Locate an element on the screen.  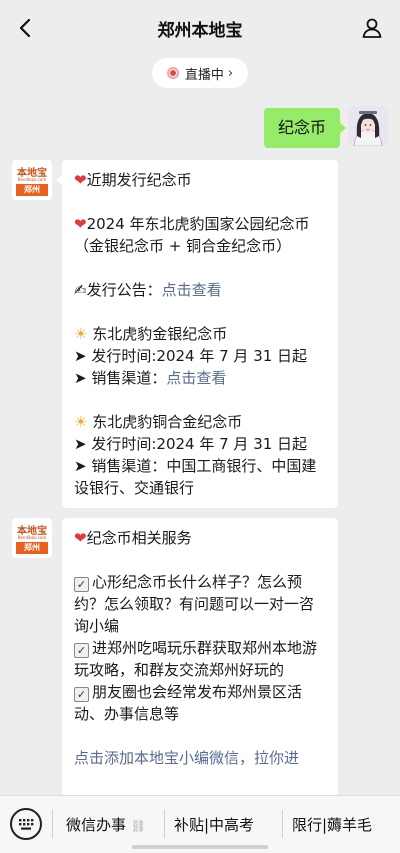
user-message-text: 纪念币 is located at coordinates (301, 127).